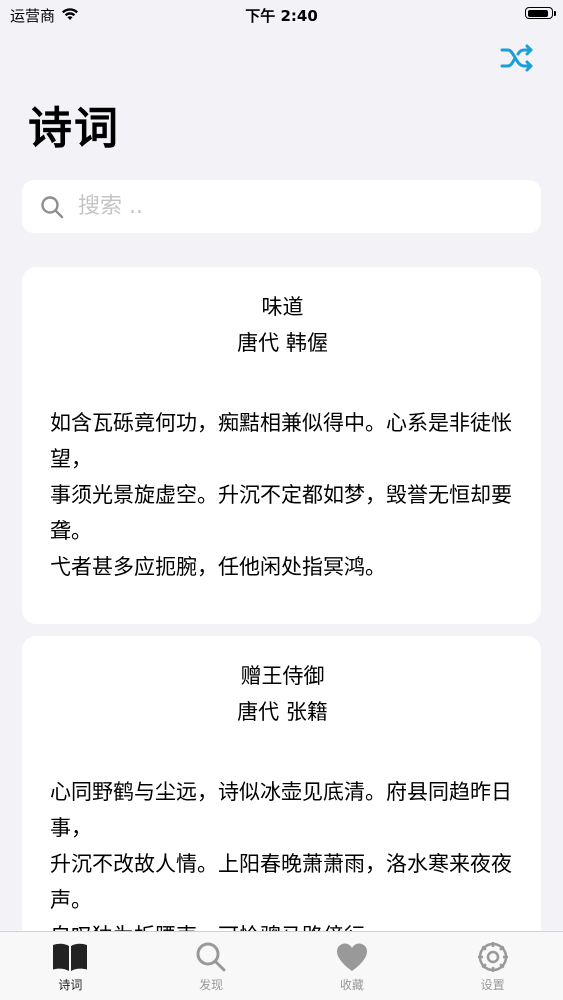 This screenshot has width=563, height=1000. Describe the element at coordinates (540, 13) in the screenshot. I see `battery-icon` at that location.